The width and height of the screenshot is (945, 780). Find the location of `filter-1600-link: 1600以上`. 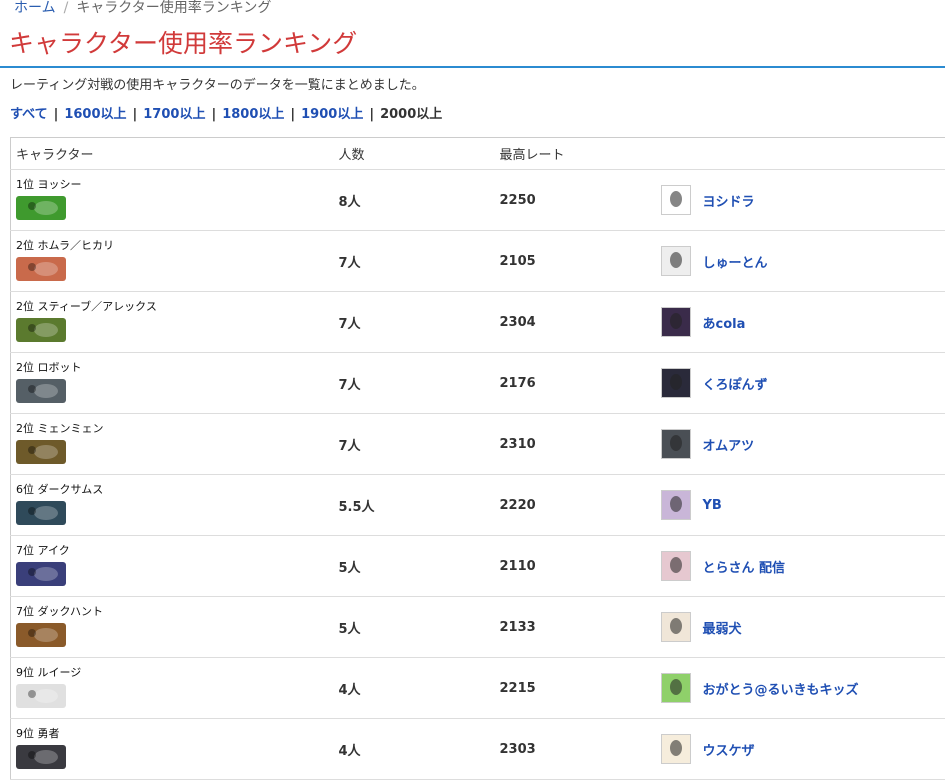

filter-1600-link: 1600以上 is located at coordinates (95, 114).